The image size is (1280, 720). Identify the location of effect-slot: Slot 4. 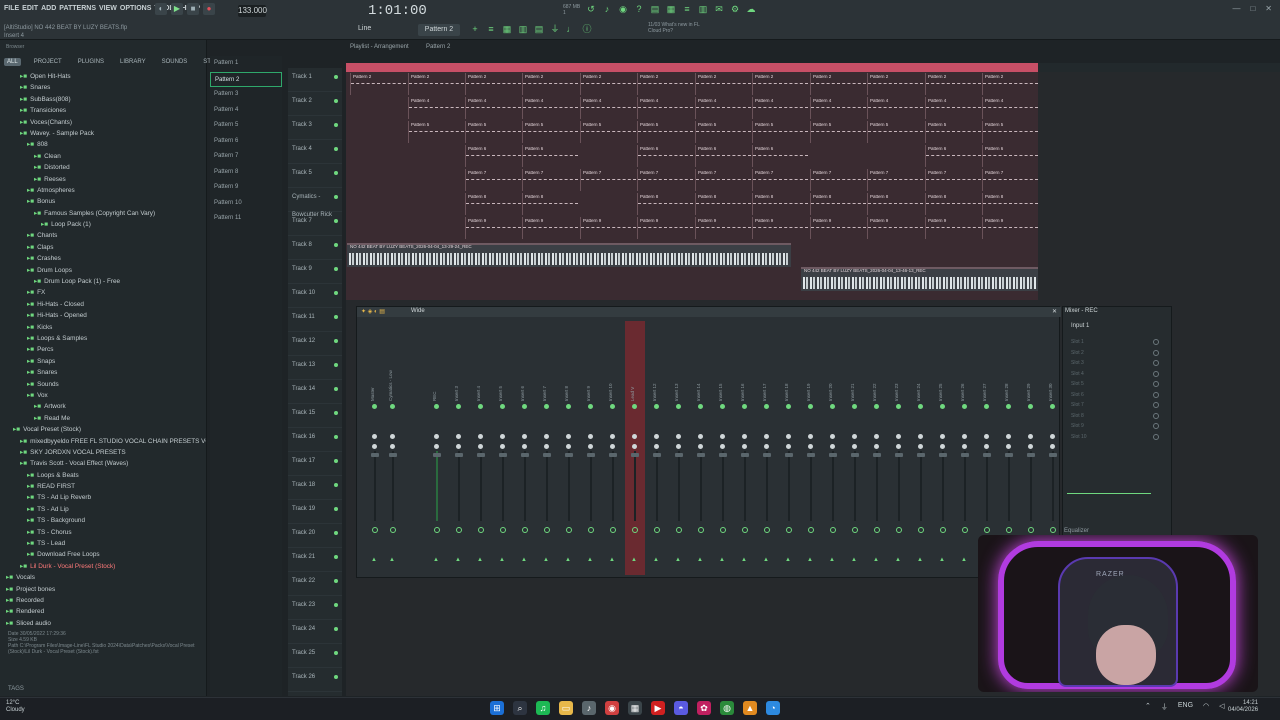
(1116, 374).